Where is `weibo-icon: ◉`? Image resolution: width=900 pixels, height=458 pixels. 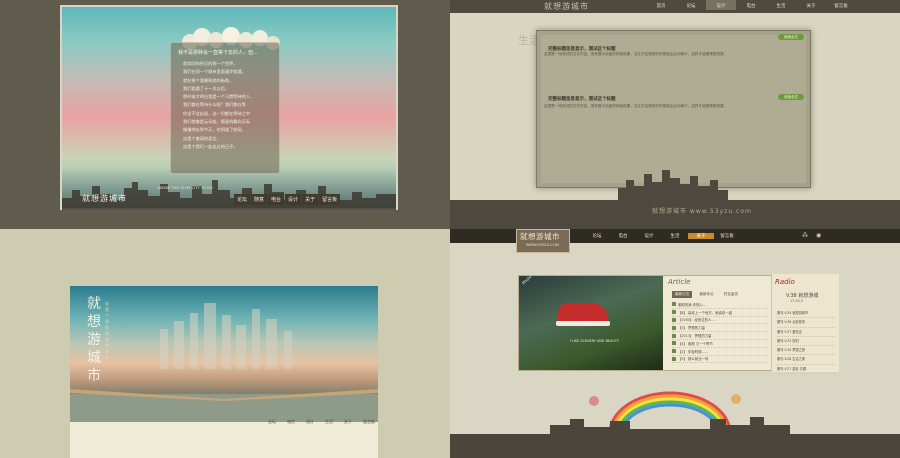
weibo-icon: ◉ is located at coordinates (818, 235).